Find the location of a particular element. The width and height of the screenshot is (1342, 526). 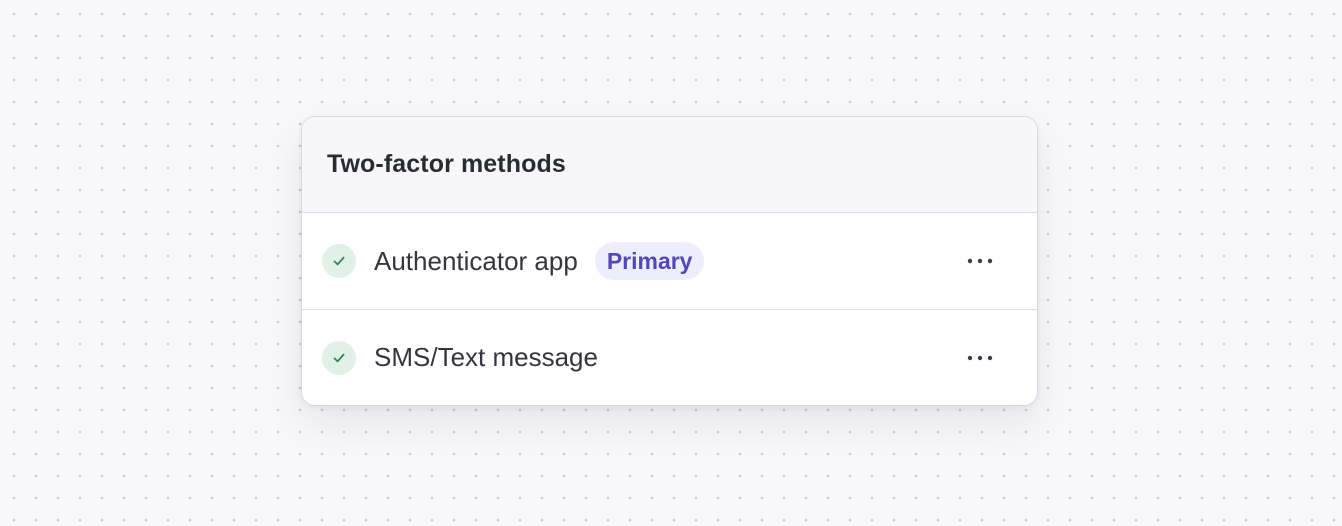

card-title: Two-factor methods is located at coordinates (446, 164).